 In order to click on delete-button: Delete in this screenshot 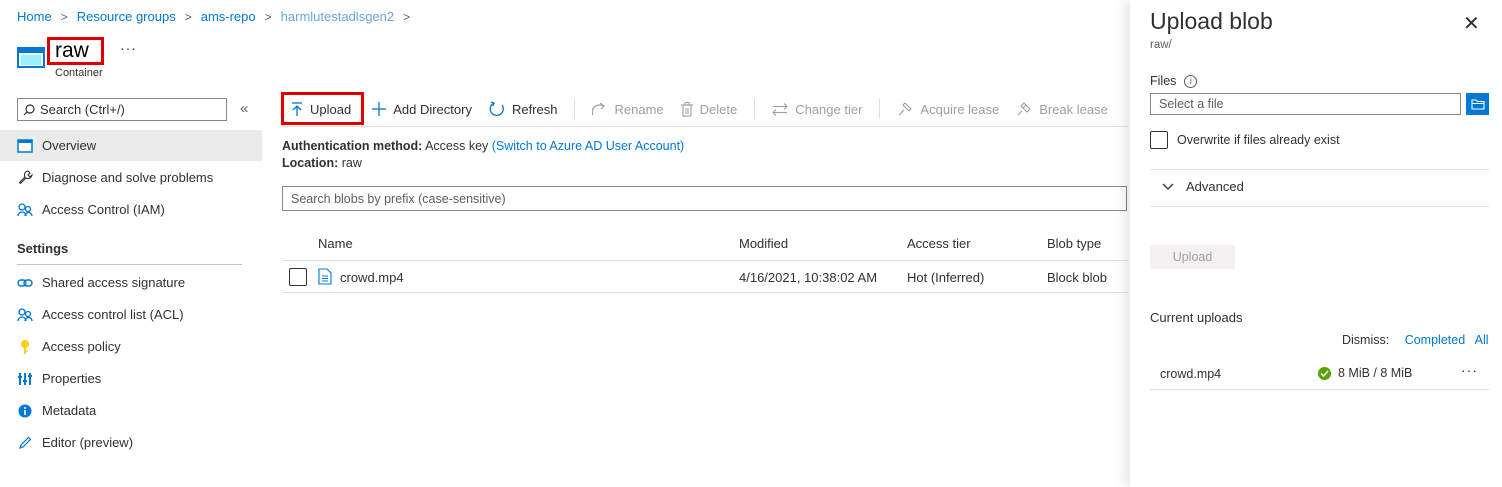, I will do `click(708, 109)`.